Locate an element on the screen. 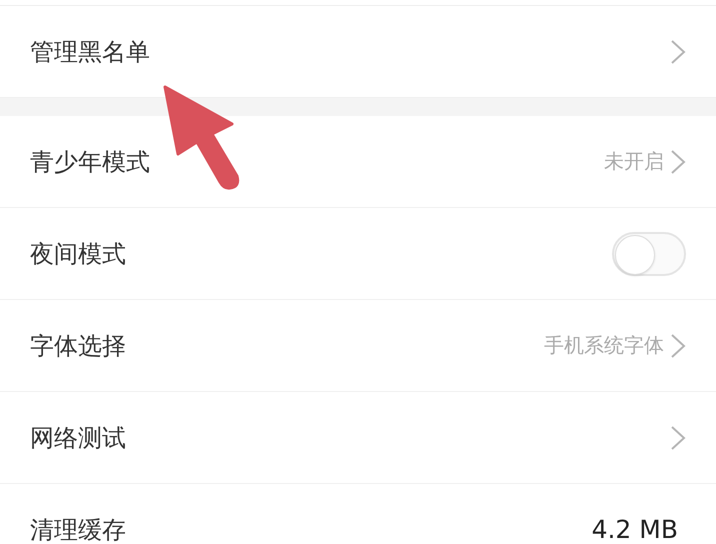 This screenshot has height=544, width=716. setting-value: 手机系统字体 is located at coordinates (604, 345).